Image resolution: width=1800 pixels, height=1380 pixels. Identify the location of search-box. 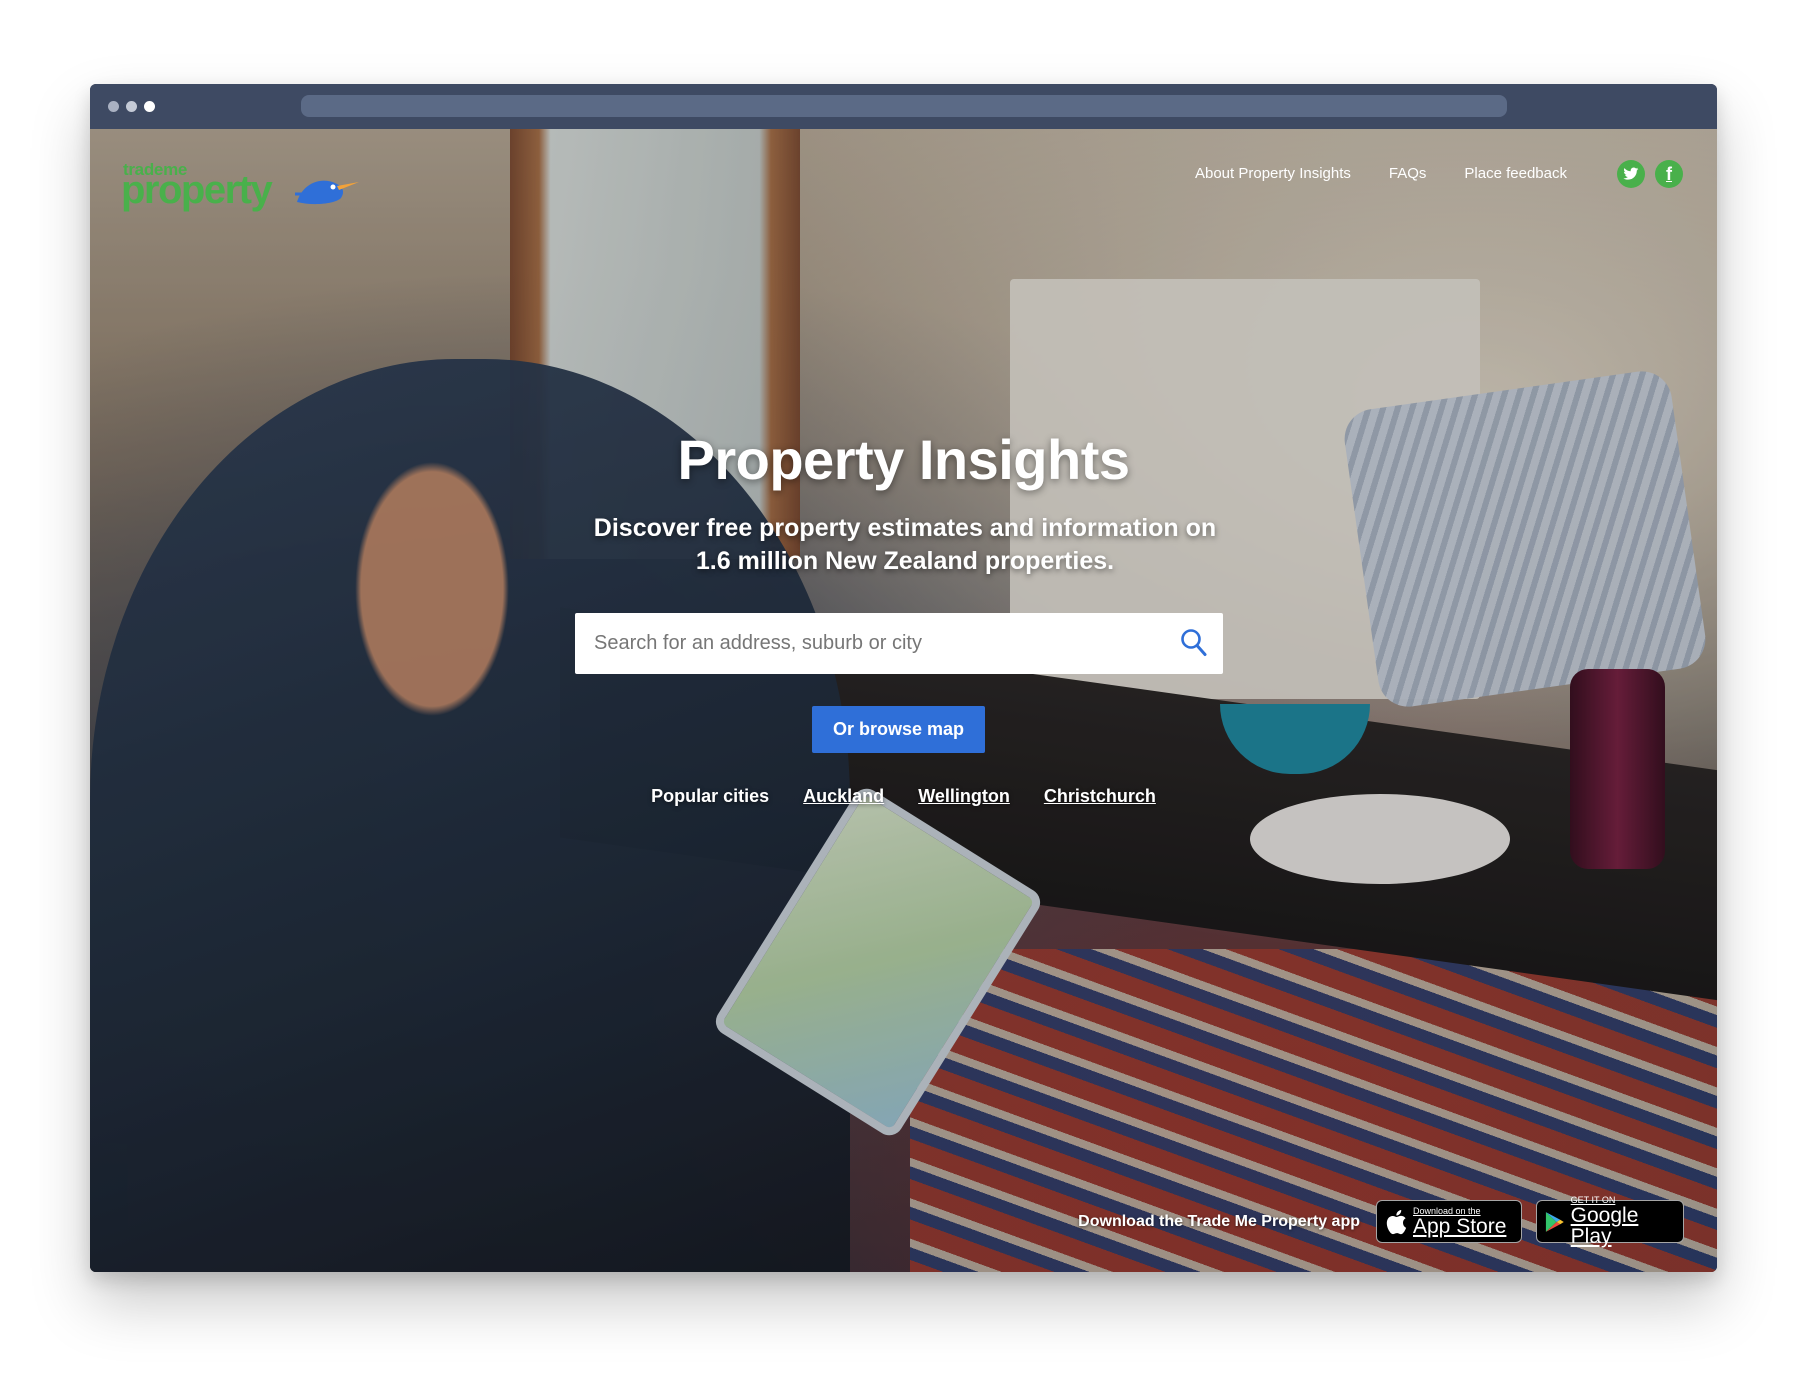
(899, 643).